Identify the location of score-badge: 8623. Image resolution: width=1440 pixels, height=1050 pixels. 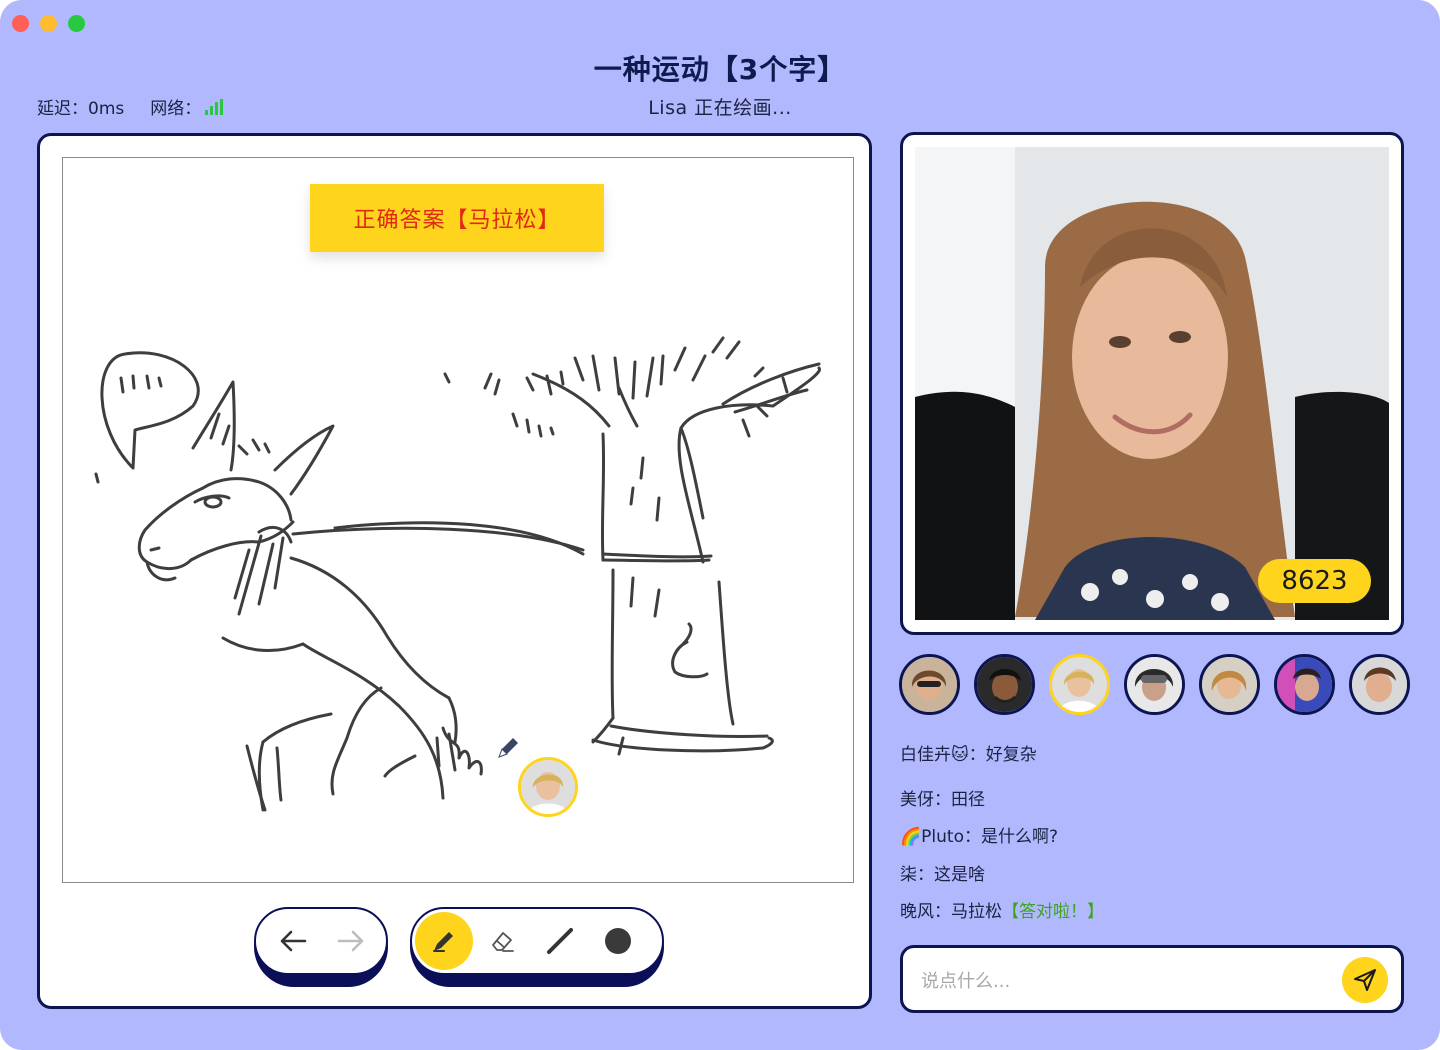
(1314, 581).